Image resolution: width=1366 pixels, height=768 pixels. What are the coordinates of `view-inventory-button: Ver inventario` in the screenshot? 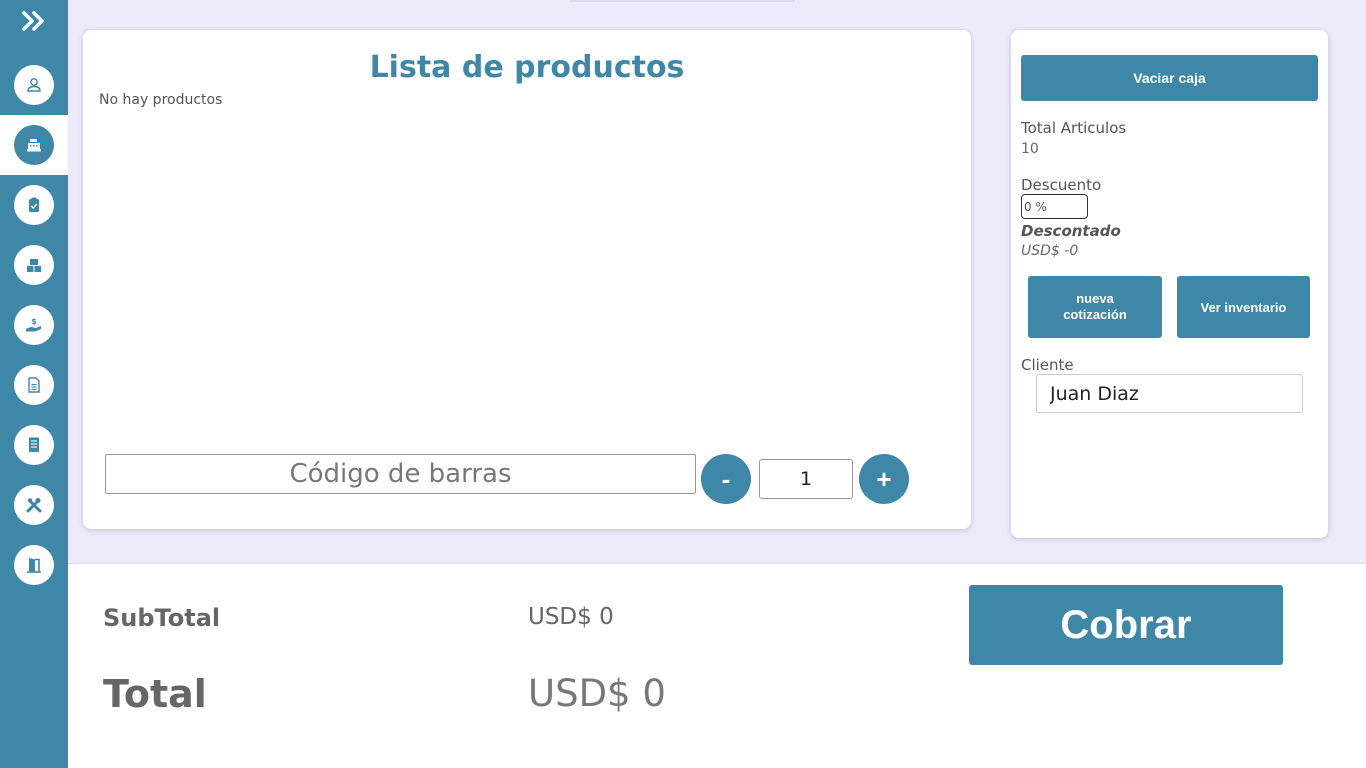 It's located at (1243, 307).